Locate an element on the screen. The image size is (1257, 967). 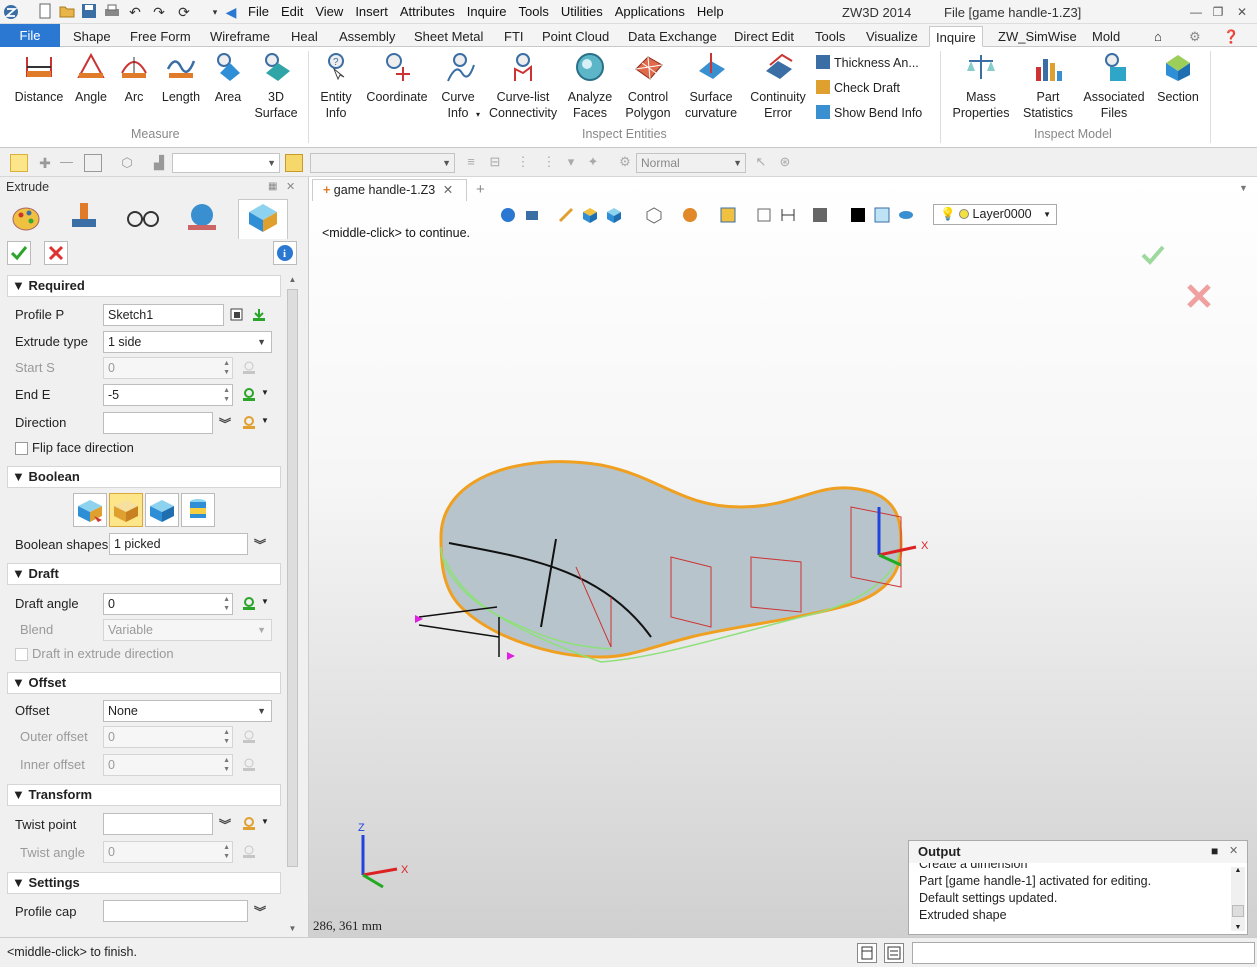
layer-visibility-icon is located at coordinates (906, 215).